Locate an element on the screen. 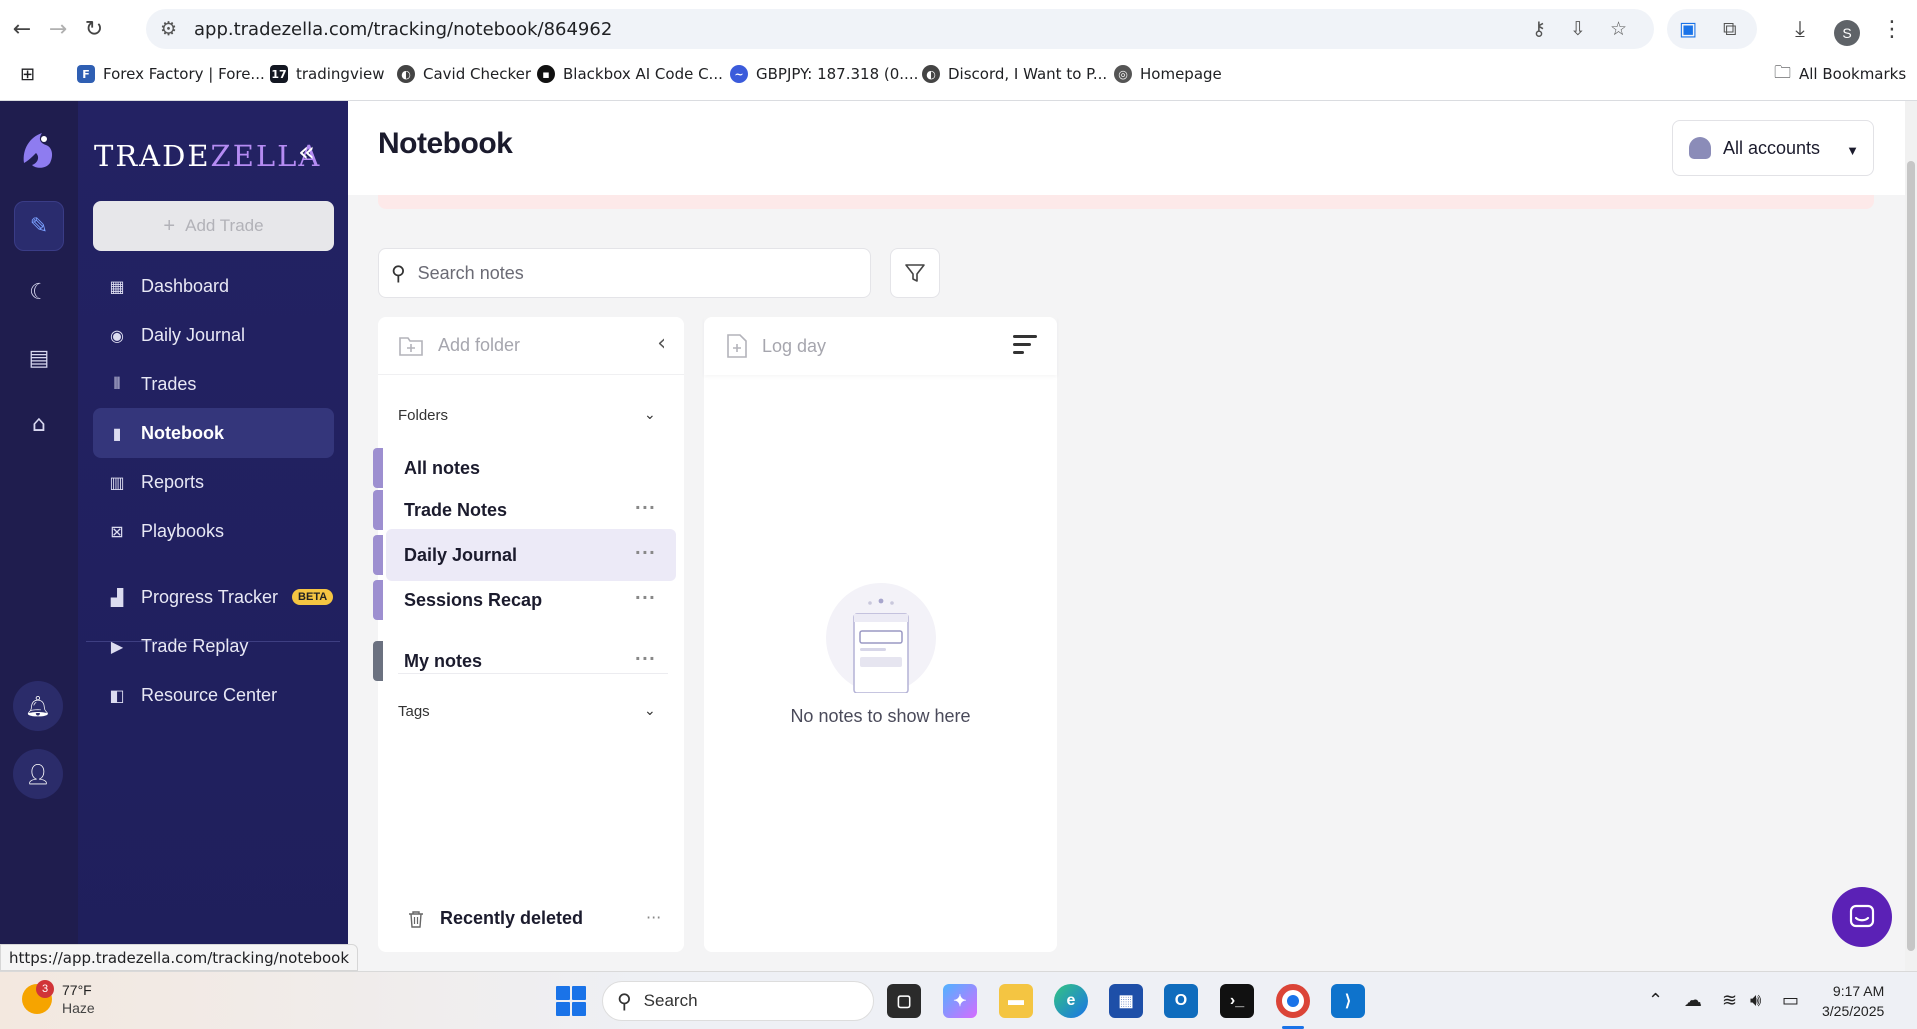  log-day-button: Log day is located at coordinates (880, 346).